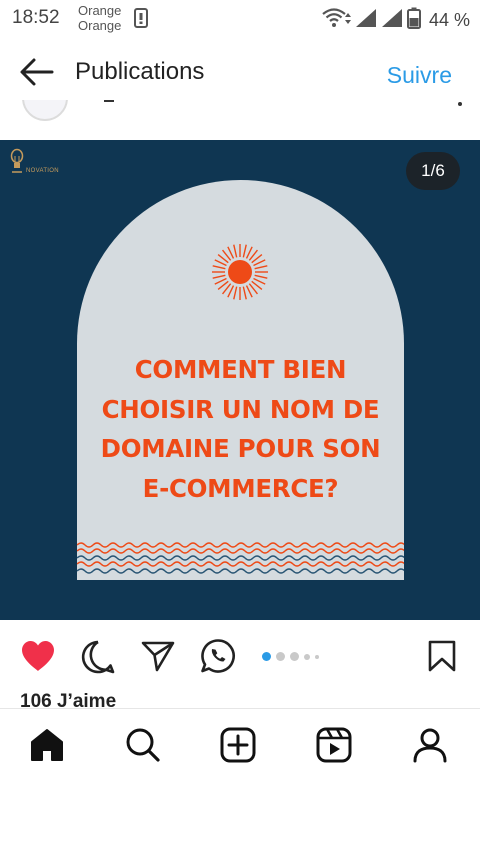  Describe the element at coordinates (47, 747) in the screenshot. I see `home-icon` at that location.